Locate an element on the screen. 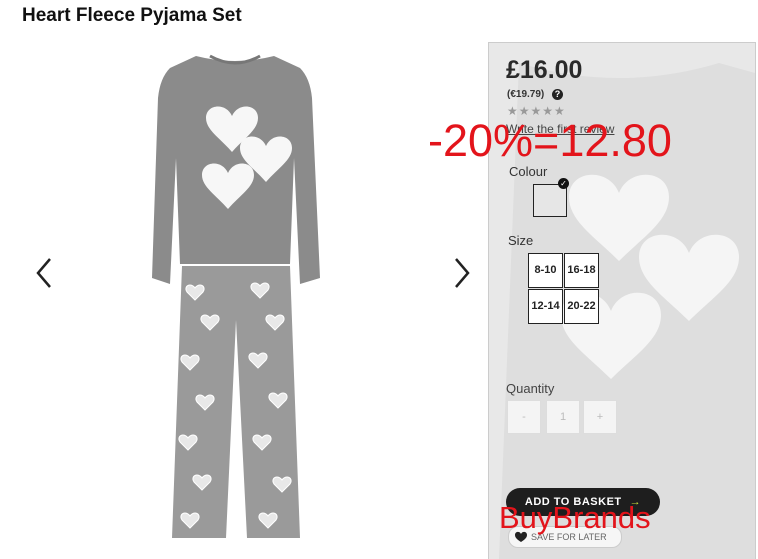 This screenshot has height=559, width=758. euro-price: (€19.79) is located at coordinates (526, 94).